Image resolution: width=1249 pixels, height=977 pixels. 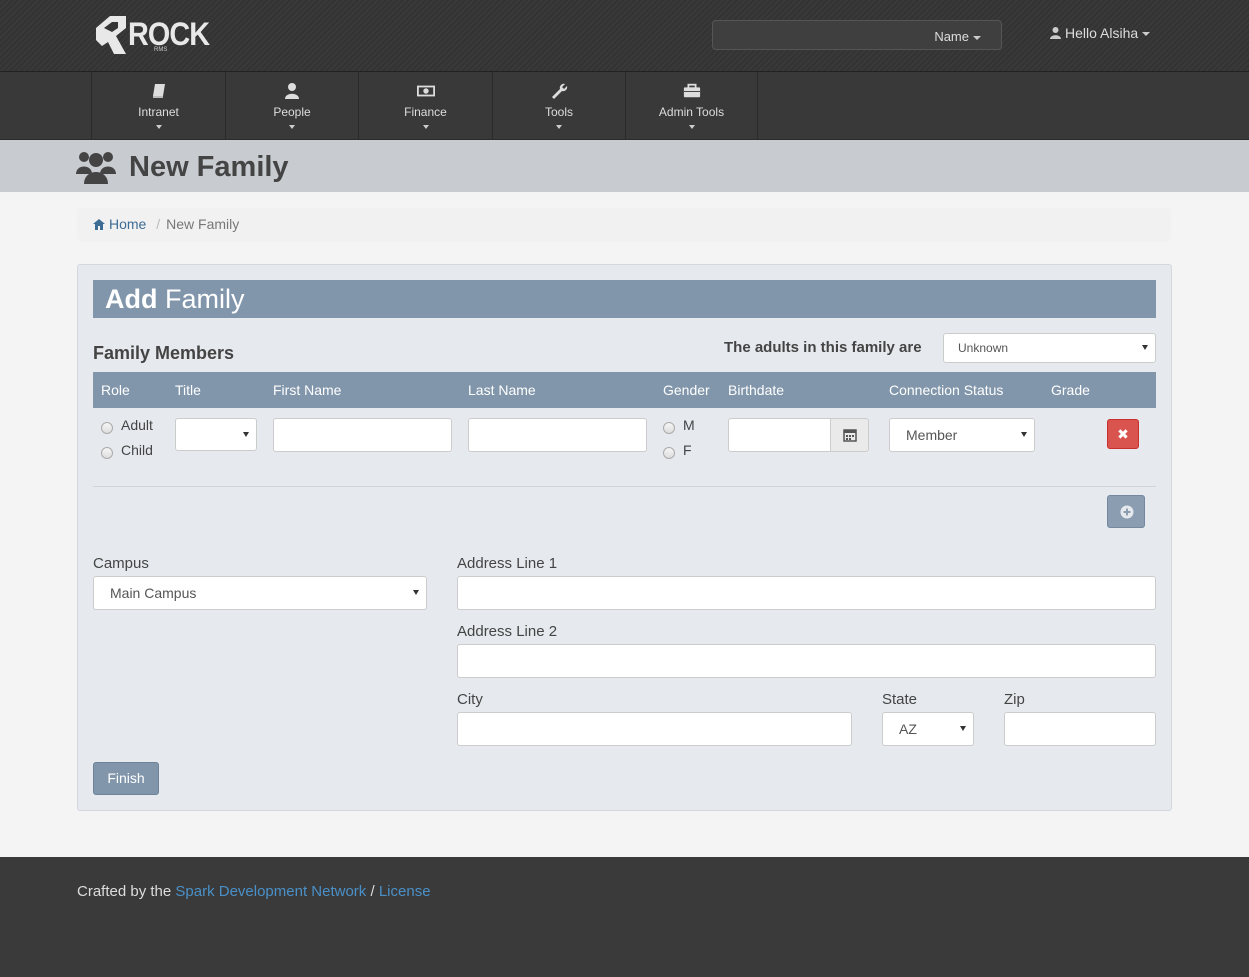 I want to click on top-header: ROCK RMS Name Hello Alsiha, so click(x=624, y=36).